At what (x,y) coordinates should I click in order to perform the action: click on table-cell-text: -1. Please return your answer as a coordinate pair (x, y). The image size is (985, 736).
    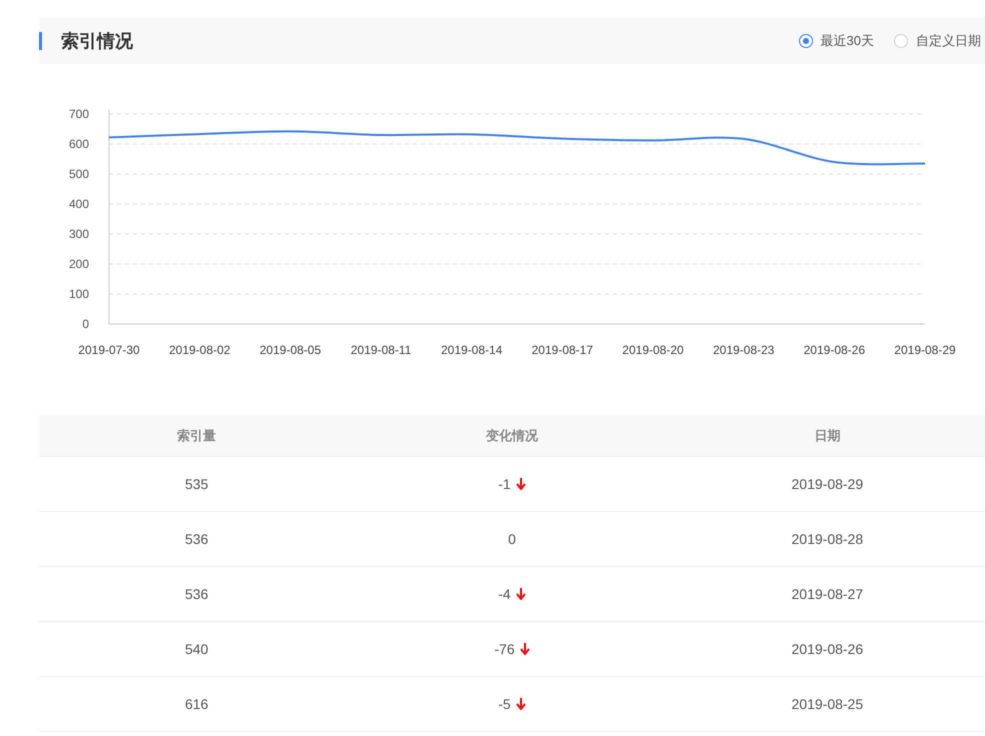
    Looking at the image, I should click on (504, 484).